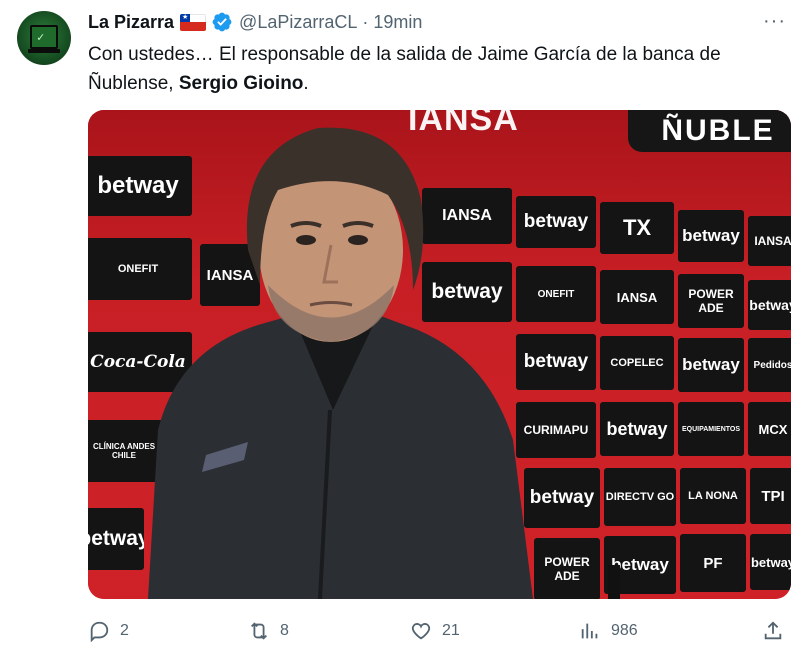  I want to click on tweet-text-suffix: ., so click(306, 83).